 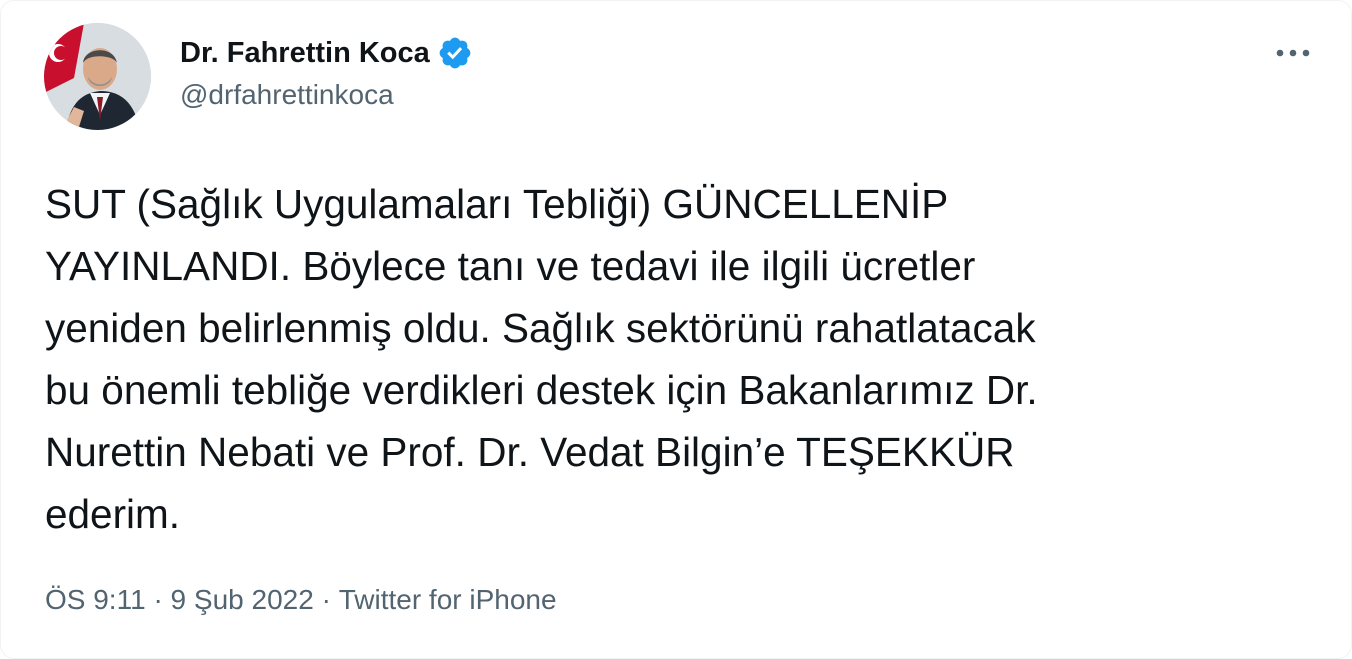 I want to click on more-horizontal-icon, so click(x=1293, y=53).